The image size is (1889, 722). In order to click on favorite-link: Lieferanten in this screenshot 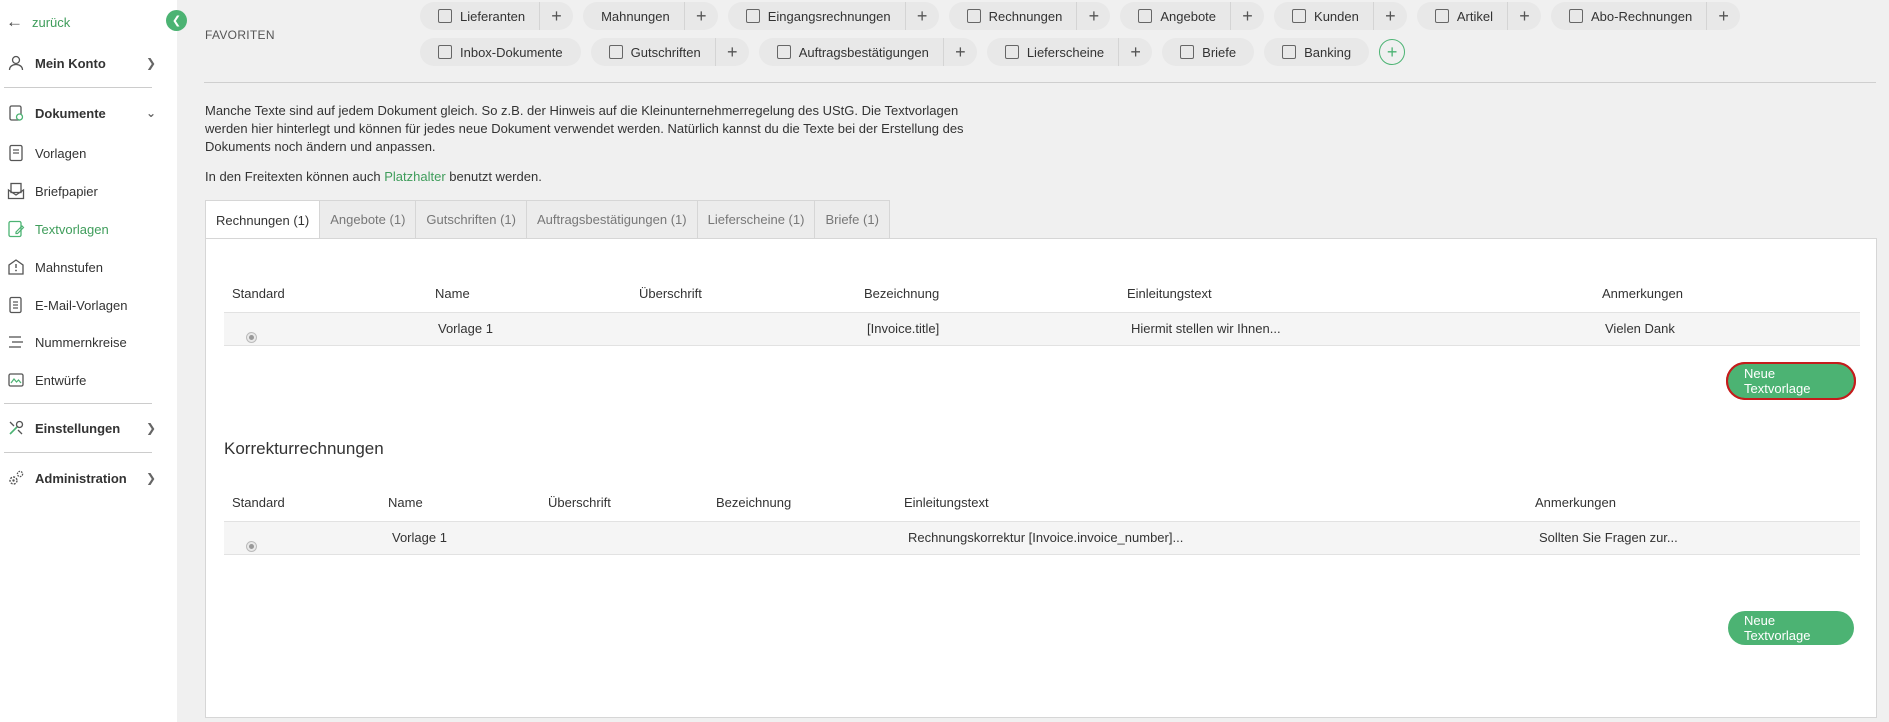, I will do `click(479, 16)`.